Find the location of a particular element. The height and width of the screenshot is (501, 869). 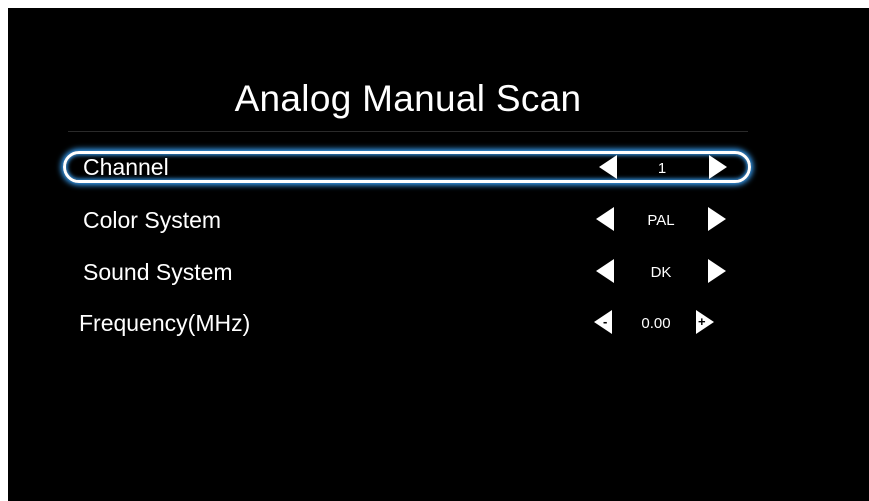

color-system-label: Color System is located at coordinates (152, 220).